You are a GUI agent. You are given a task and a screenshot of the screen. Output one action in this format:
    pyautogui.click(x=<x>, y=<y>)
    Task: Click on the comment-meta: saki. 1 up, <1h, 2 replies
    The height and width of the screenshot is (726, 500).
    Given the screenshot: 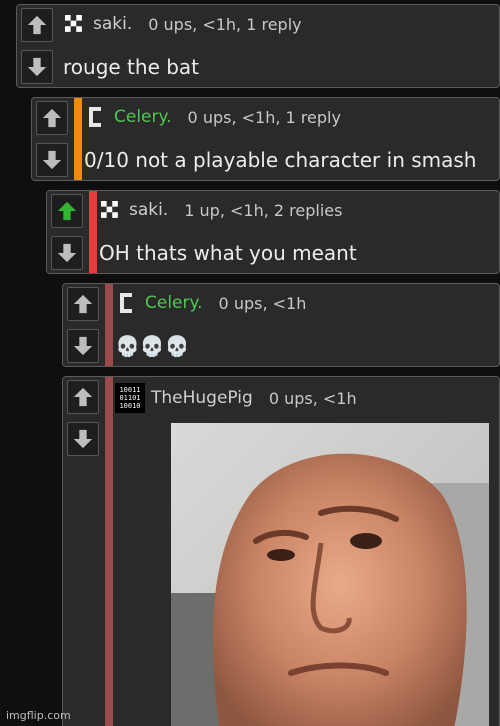 What is the action you would take?
    pyautogui.click(x=296, y=210)
    